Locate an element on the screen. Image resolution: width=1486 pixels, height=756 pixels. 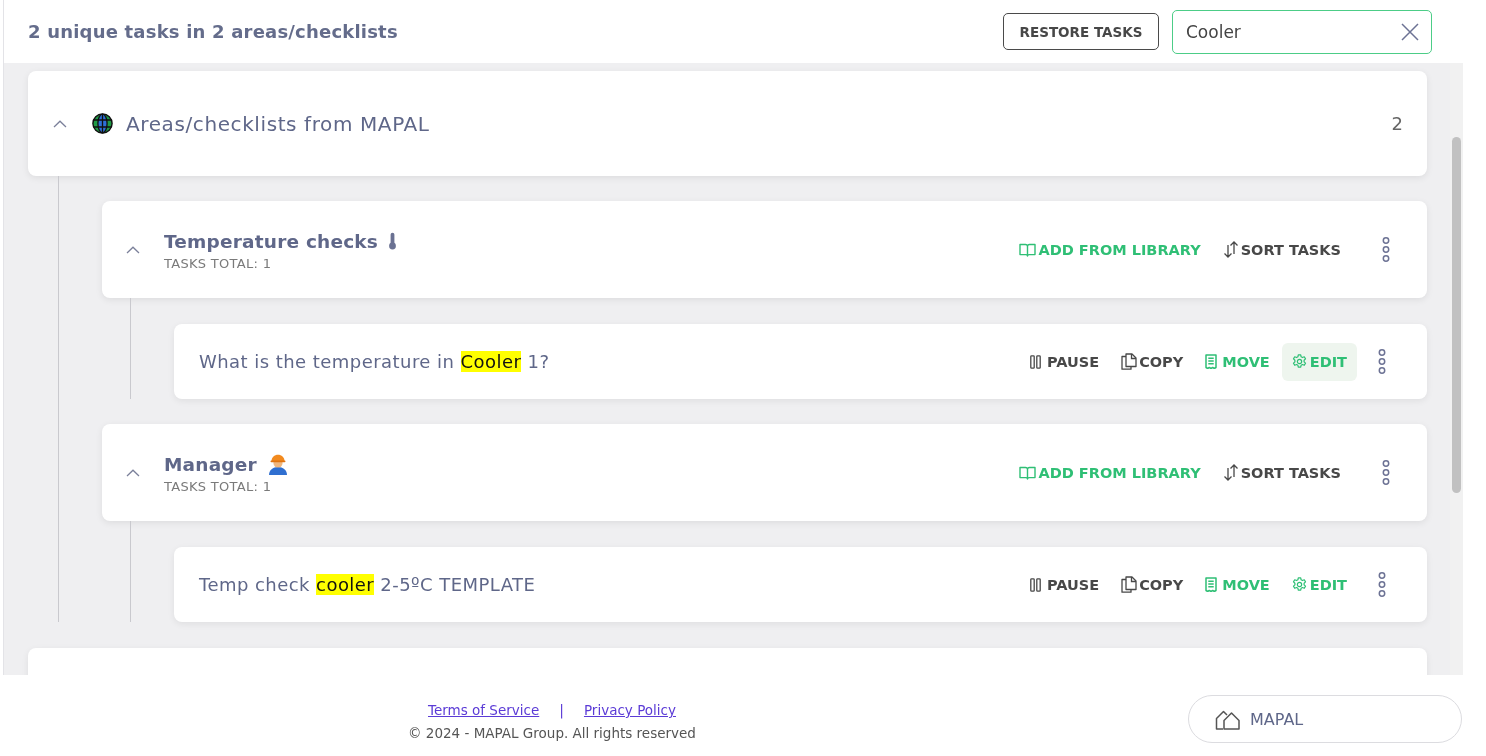
thermometer-icon is located at coordinates (393, 241).